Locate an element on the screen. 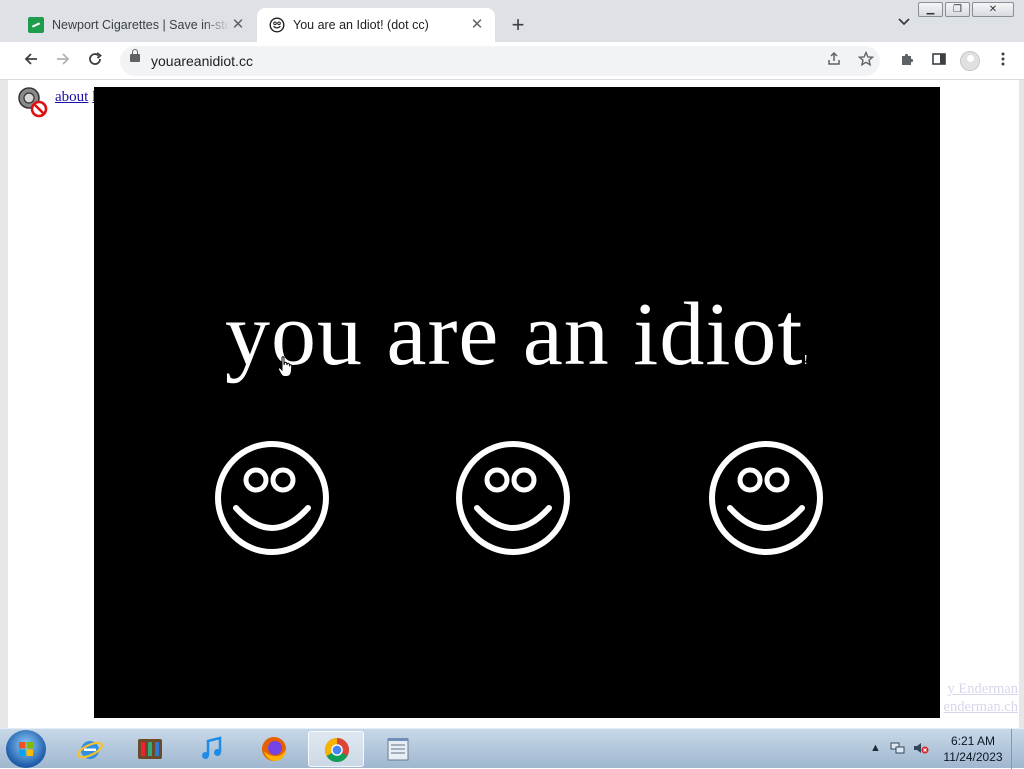 The image size is (1024, 769). taskbar-firefox is located at coordinates (274, 749).